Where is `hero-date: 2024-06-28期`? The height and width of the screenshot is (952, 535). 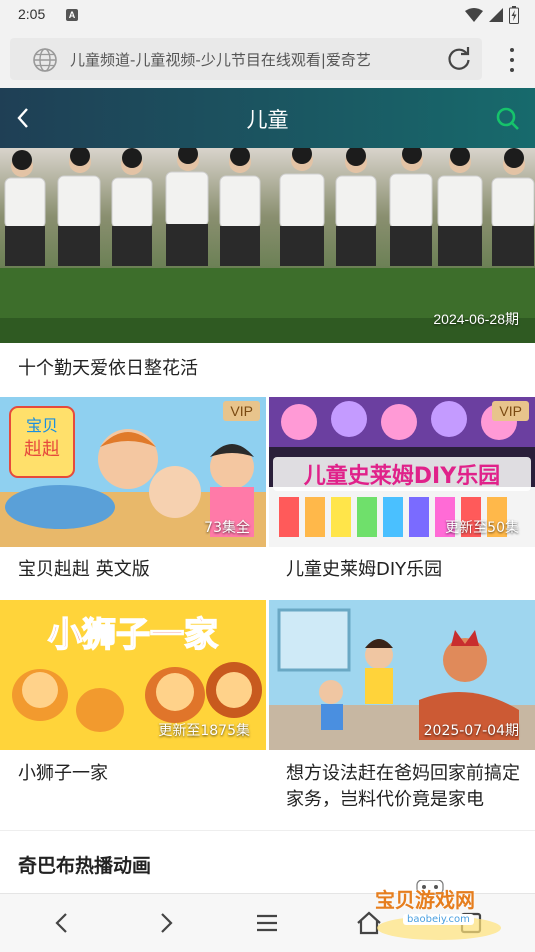
hero-date: 2024-06-28期 is located at coordinates (476, 319).